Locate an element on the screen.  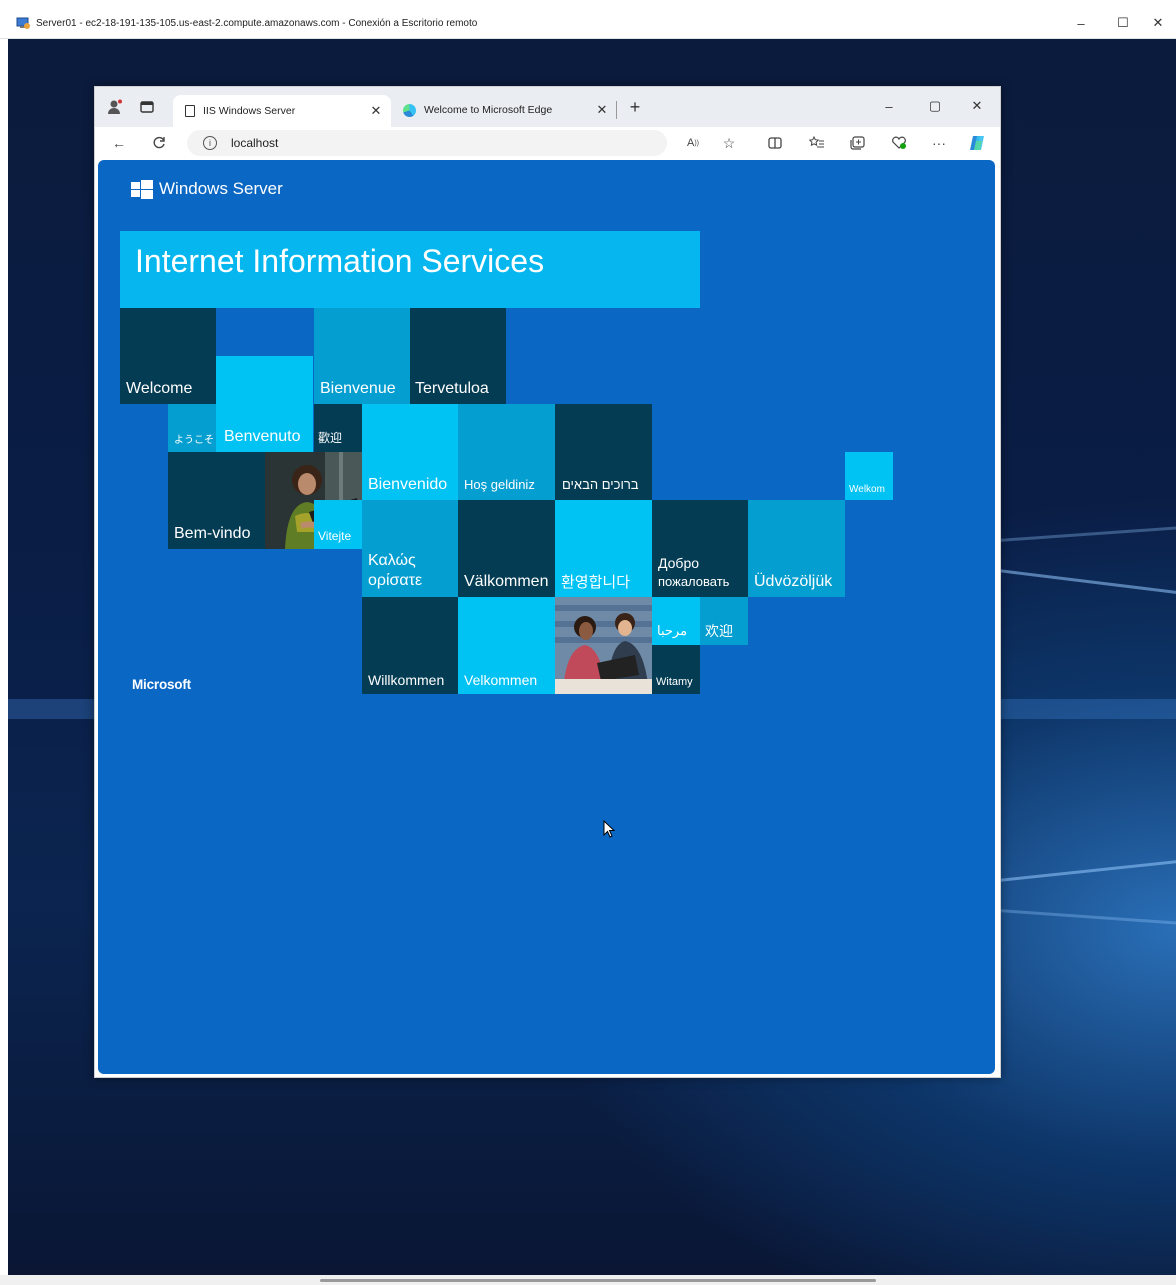
tile-label: Welkom is located at coordinates (867, 489).